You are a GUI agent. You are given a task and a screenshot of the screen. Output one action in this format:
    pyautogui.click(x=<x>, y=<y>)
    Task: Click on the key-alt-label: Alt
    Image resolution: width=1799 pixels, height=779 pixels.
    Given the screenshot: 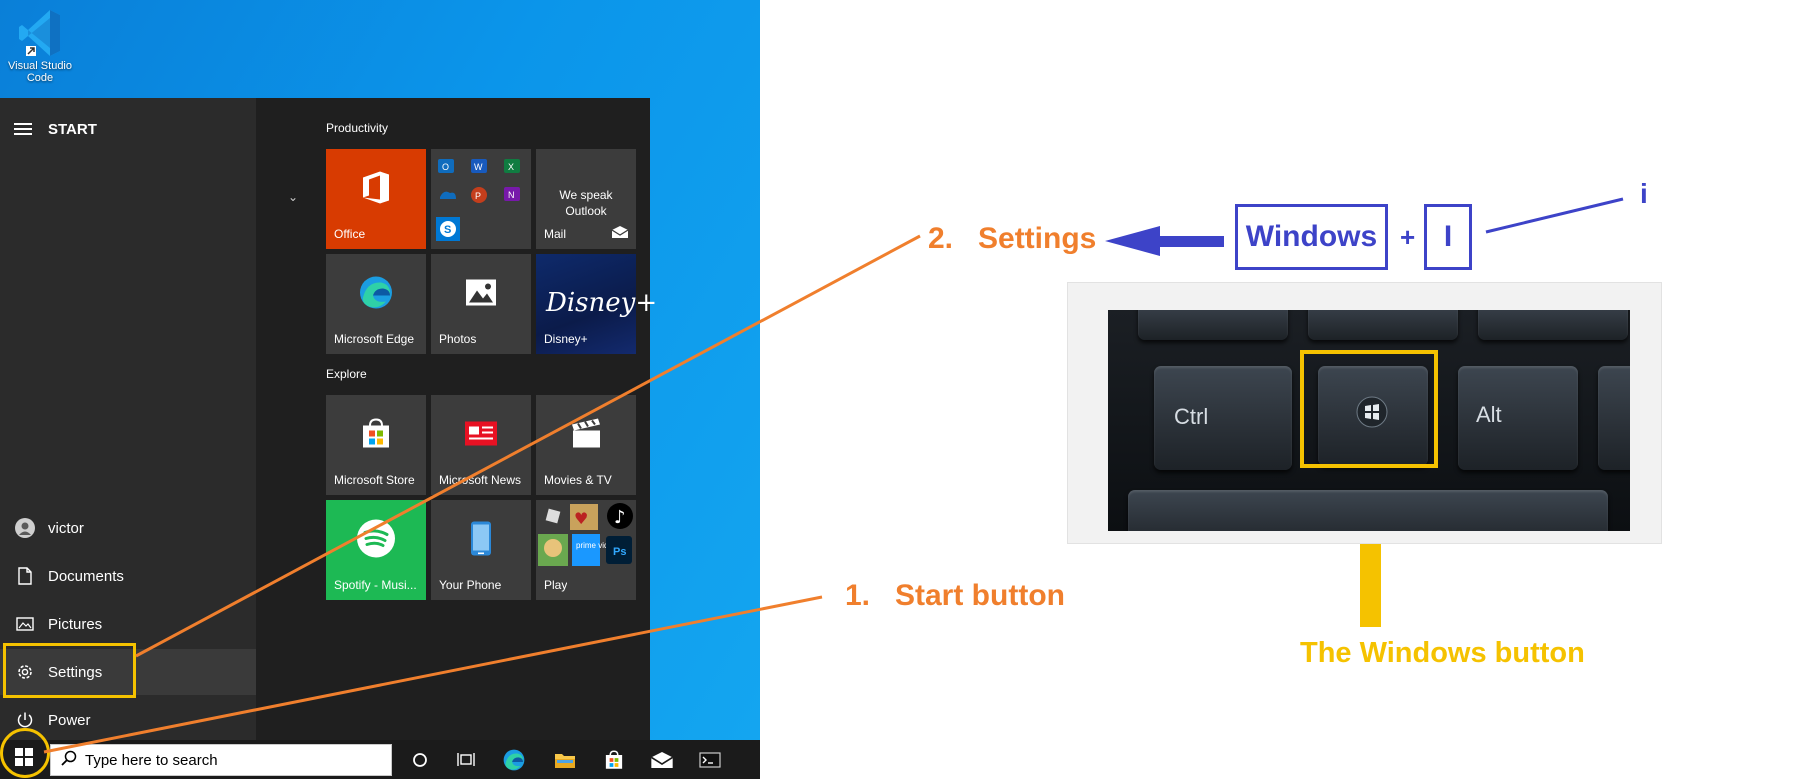 What is the action you would take?
    pyautogui.click(x=1489, y=414)
    